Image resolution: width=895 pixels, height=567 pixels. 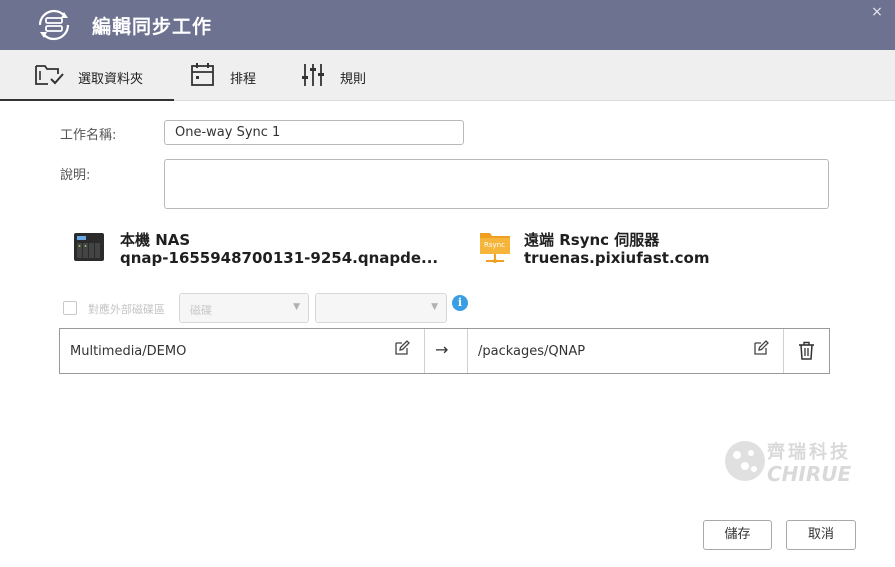 What do you see at coordinates (381, 308) in the screenshot?
I see `external-folder-select: ▼` at bounding box center [381, 308].